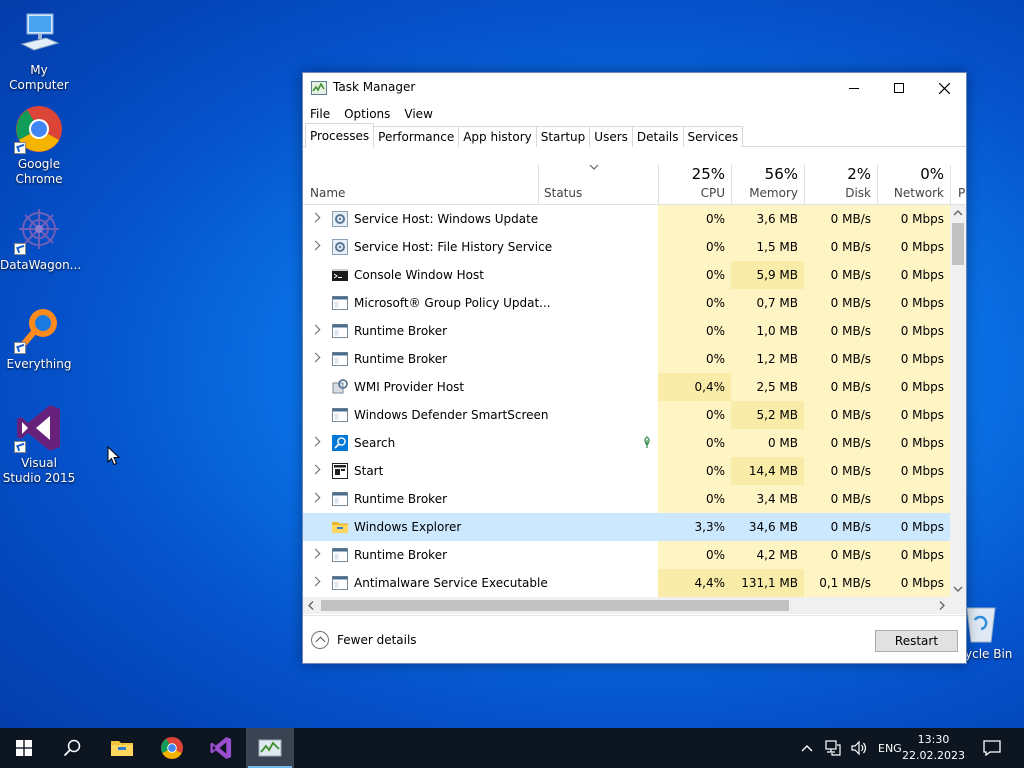 The width and height of the screenshot is (1024, 768). I want to click on network-icon, so click(833, 748).